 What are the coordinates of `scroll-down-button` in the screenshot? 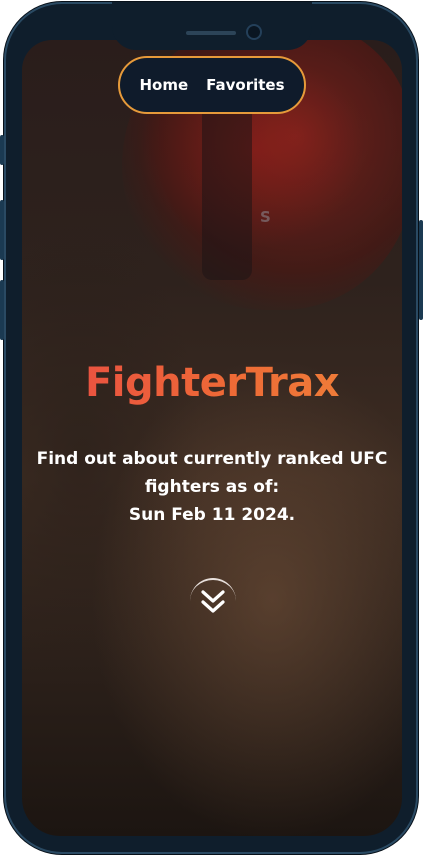 It's located at (213, 601).